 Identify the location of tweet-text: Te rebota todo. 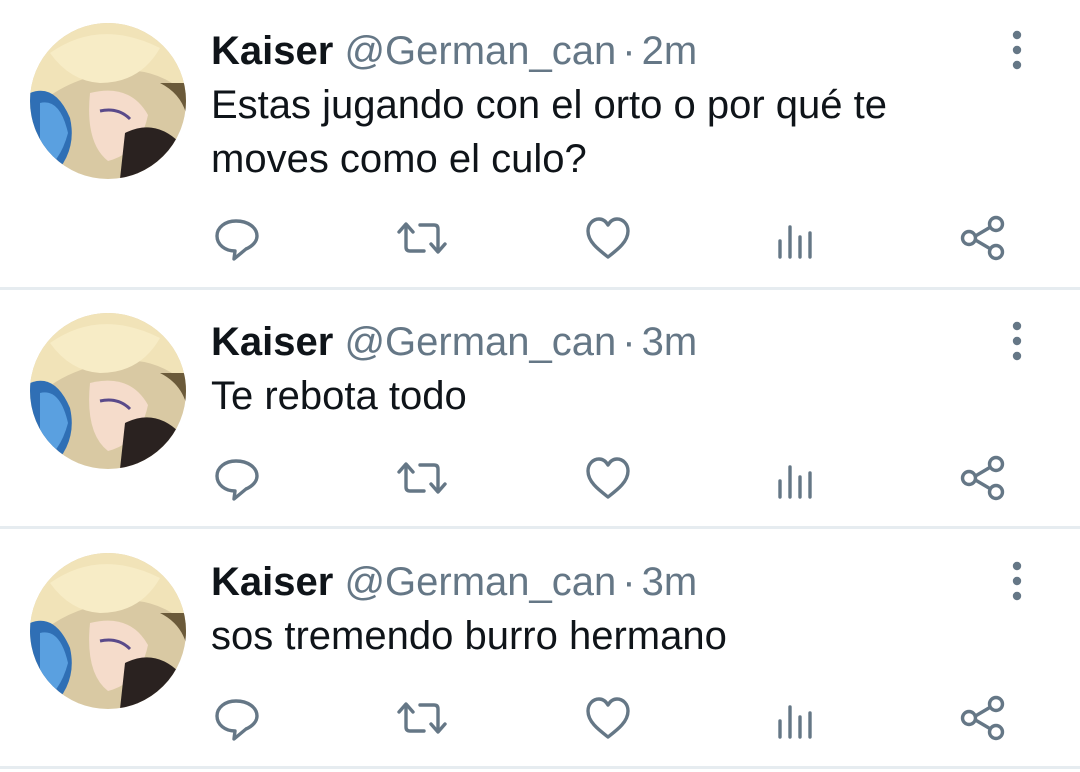
(339, 396).